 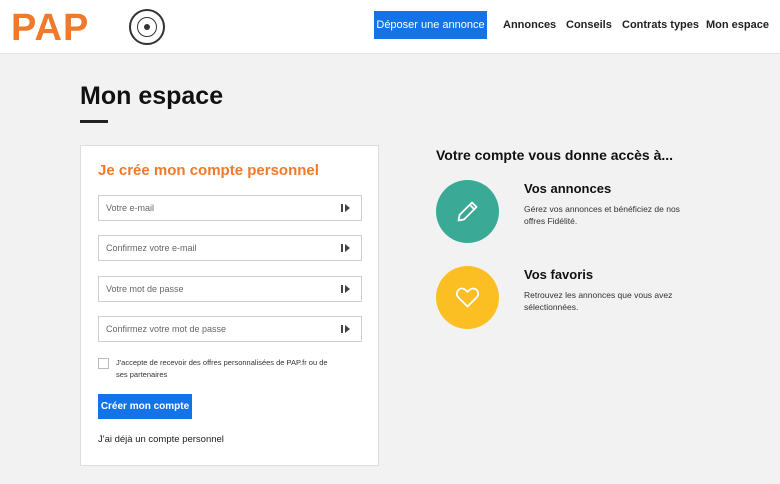 What do you see at coordinates (737, 25) in the screenshot?
I see `nav-mon-espace: Mon espace` at bounding box center [737, 25].